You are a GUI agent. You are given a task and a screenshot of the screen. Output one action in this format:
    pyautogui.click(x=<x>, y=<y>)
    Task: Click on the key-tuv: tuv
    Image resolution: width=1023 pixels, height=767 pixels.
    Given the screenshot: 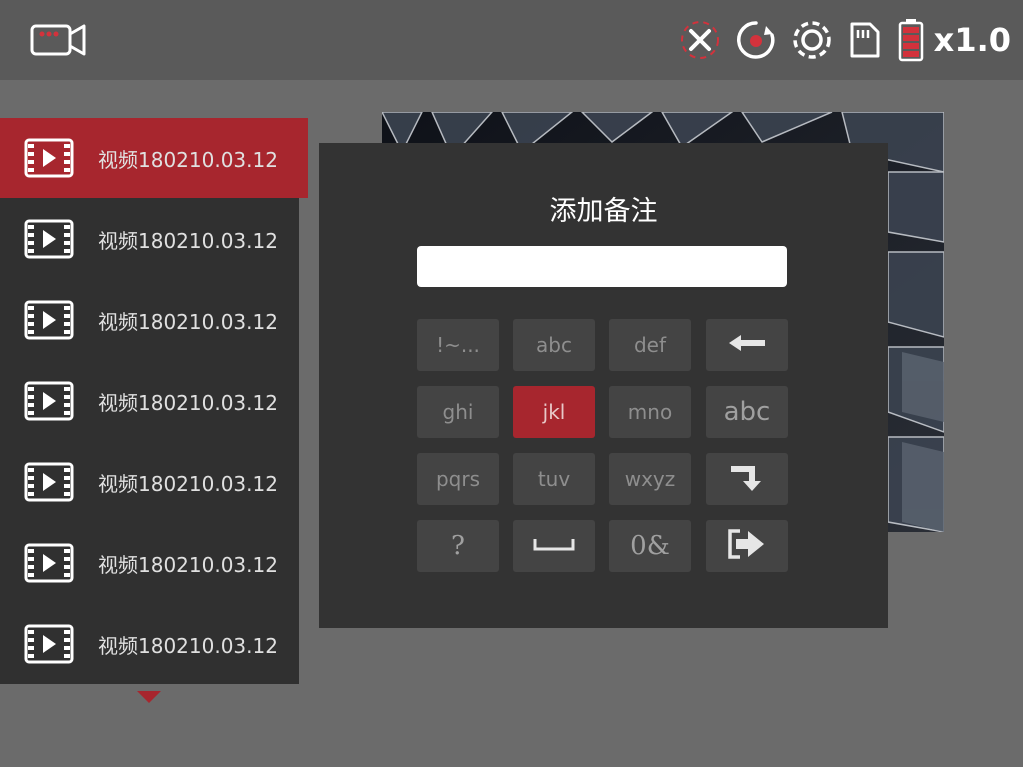 What is the action you would take?
    pyautogui.click(x=554, y=479)
    